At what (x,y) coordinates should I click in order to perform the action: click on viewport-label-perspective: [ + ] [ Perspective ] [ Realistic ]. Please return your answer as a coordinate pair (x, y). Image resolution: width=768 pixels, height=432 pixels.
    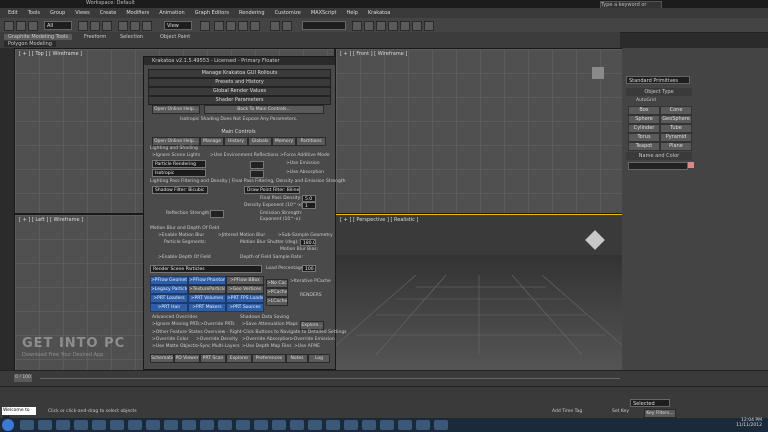
    Looking at the image, I should click on (379, 220).